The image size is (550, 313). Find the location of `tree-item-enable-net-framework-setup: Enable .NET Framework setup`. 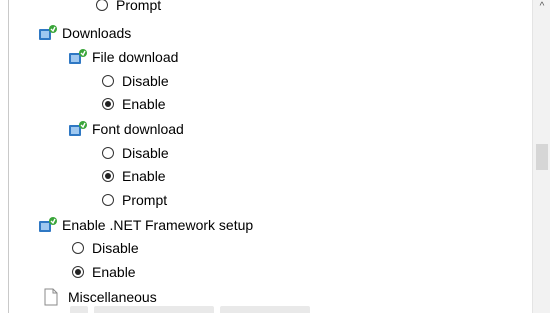

tree-item-enable-net-framework-setup: Enable .NET Framework setup is located at coordinates (145, 225).